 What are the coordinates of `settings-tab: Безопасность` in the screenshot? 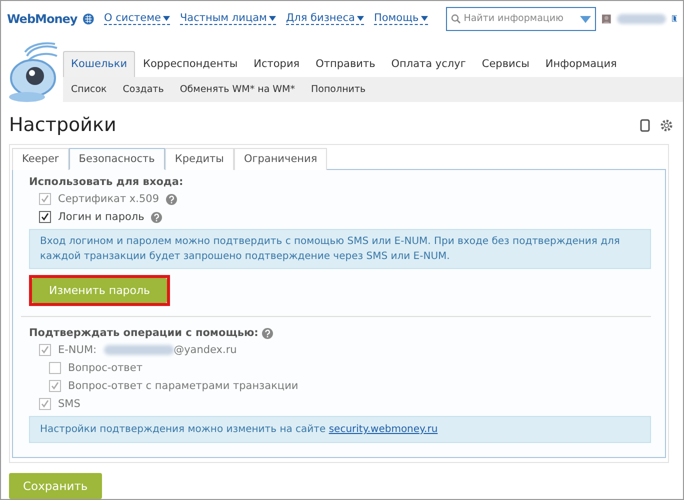 It's located at (116, 159).